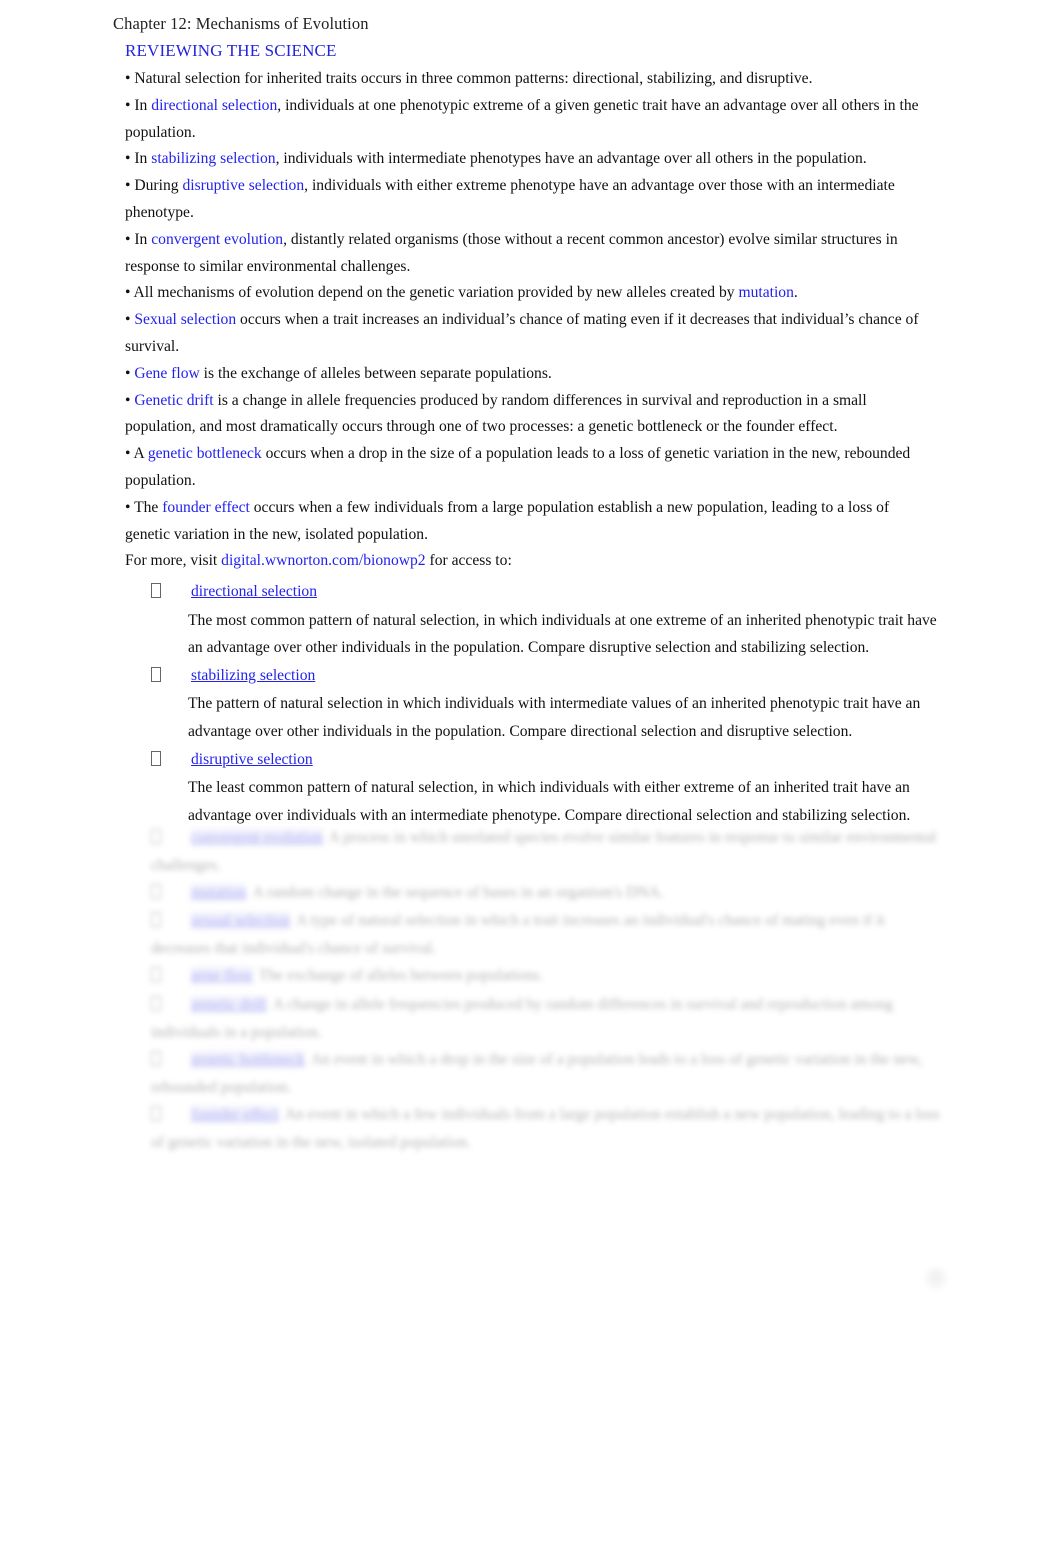 Image resolution: width=1062 pixels, height=1561 pixels. What do you see at coordinates (546, 760) in the screenshot?
I see `glossary-term-row: disruptive selection` at bounding box center [546, 760].